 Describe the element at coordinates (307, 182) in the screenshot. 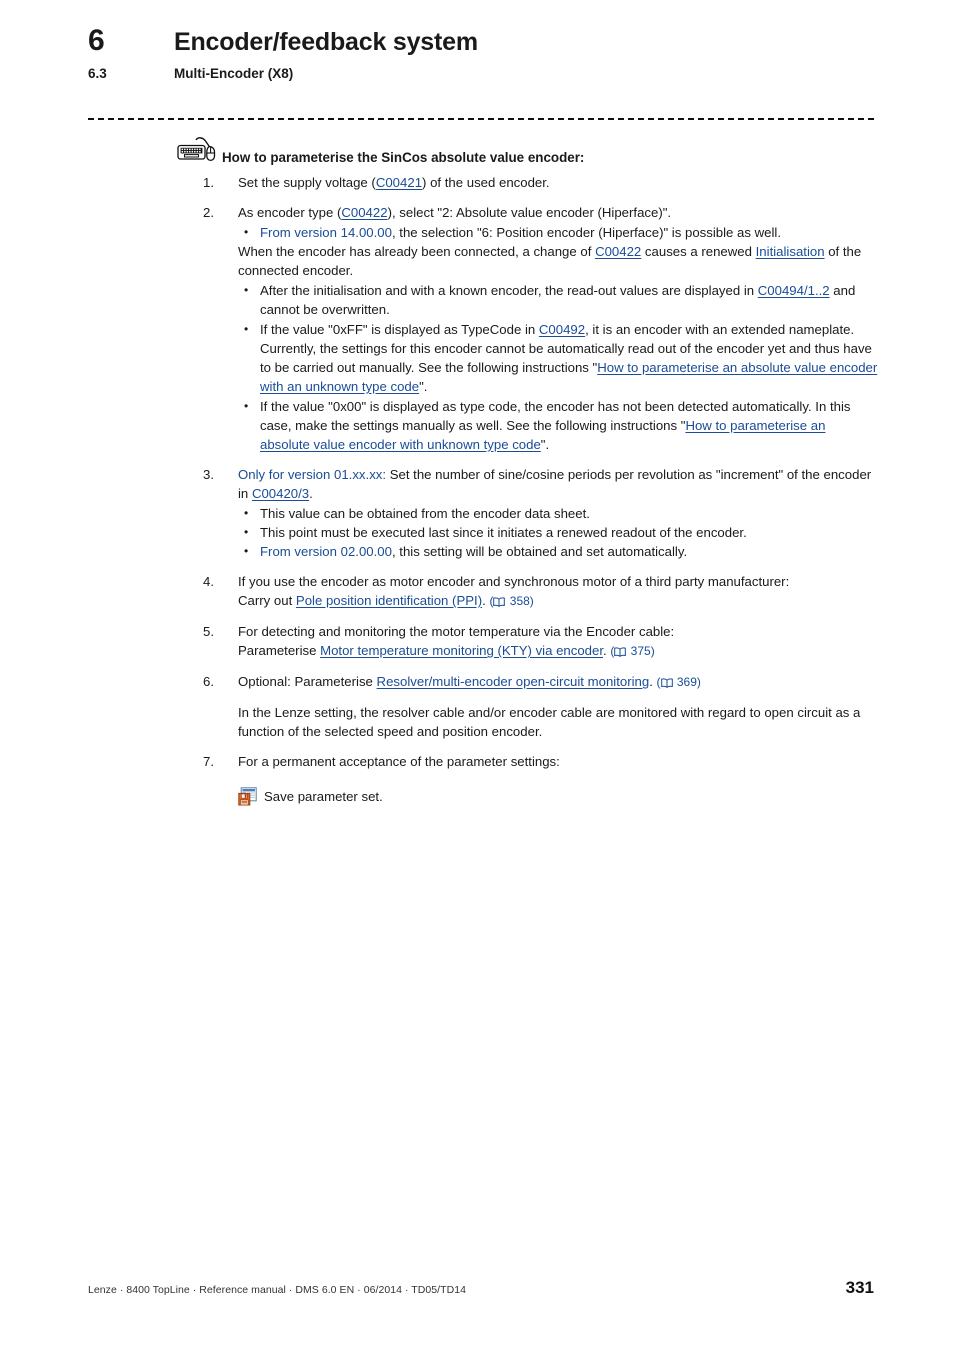

I see `body-text: Set the supply voltage (` at that location.